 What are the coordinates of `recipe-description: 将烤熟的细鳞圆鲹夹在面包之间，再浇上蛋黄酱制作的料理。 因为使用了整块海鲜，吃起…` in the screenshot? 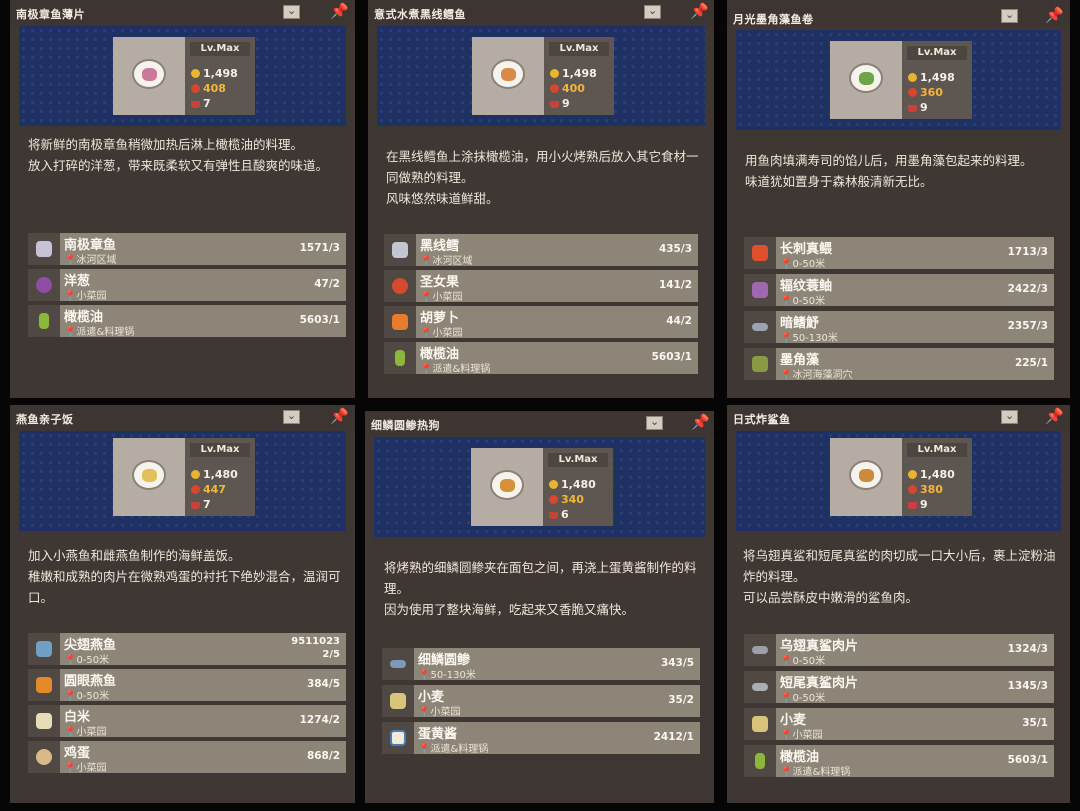 It's located at (540, 588).